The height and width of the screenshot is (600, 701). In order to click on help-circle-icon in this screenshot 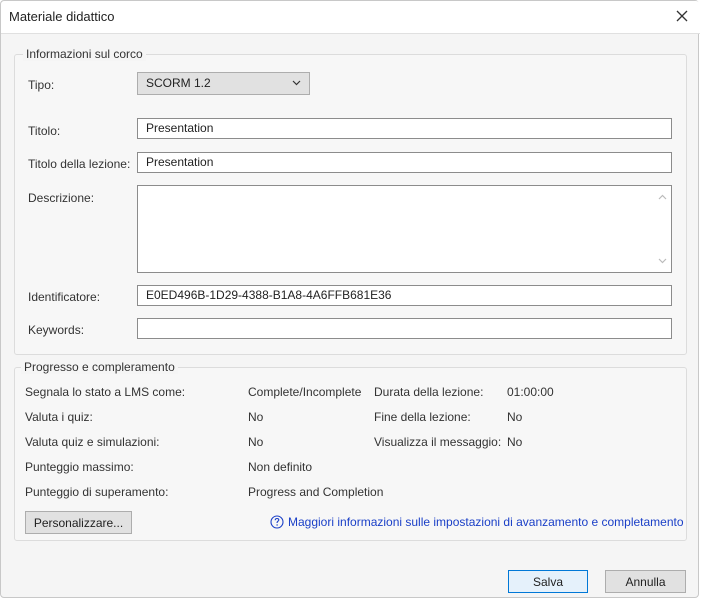, I will do `click(277, 522)`.